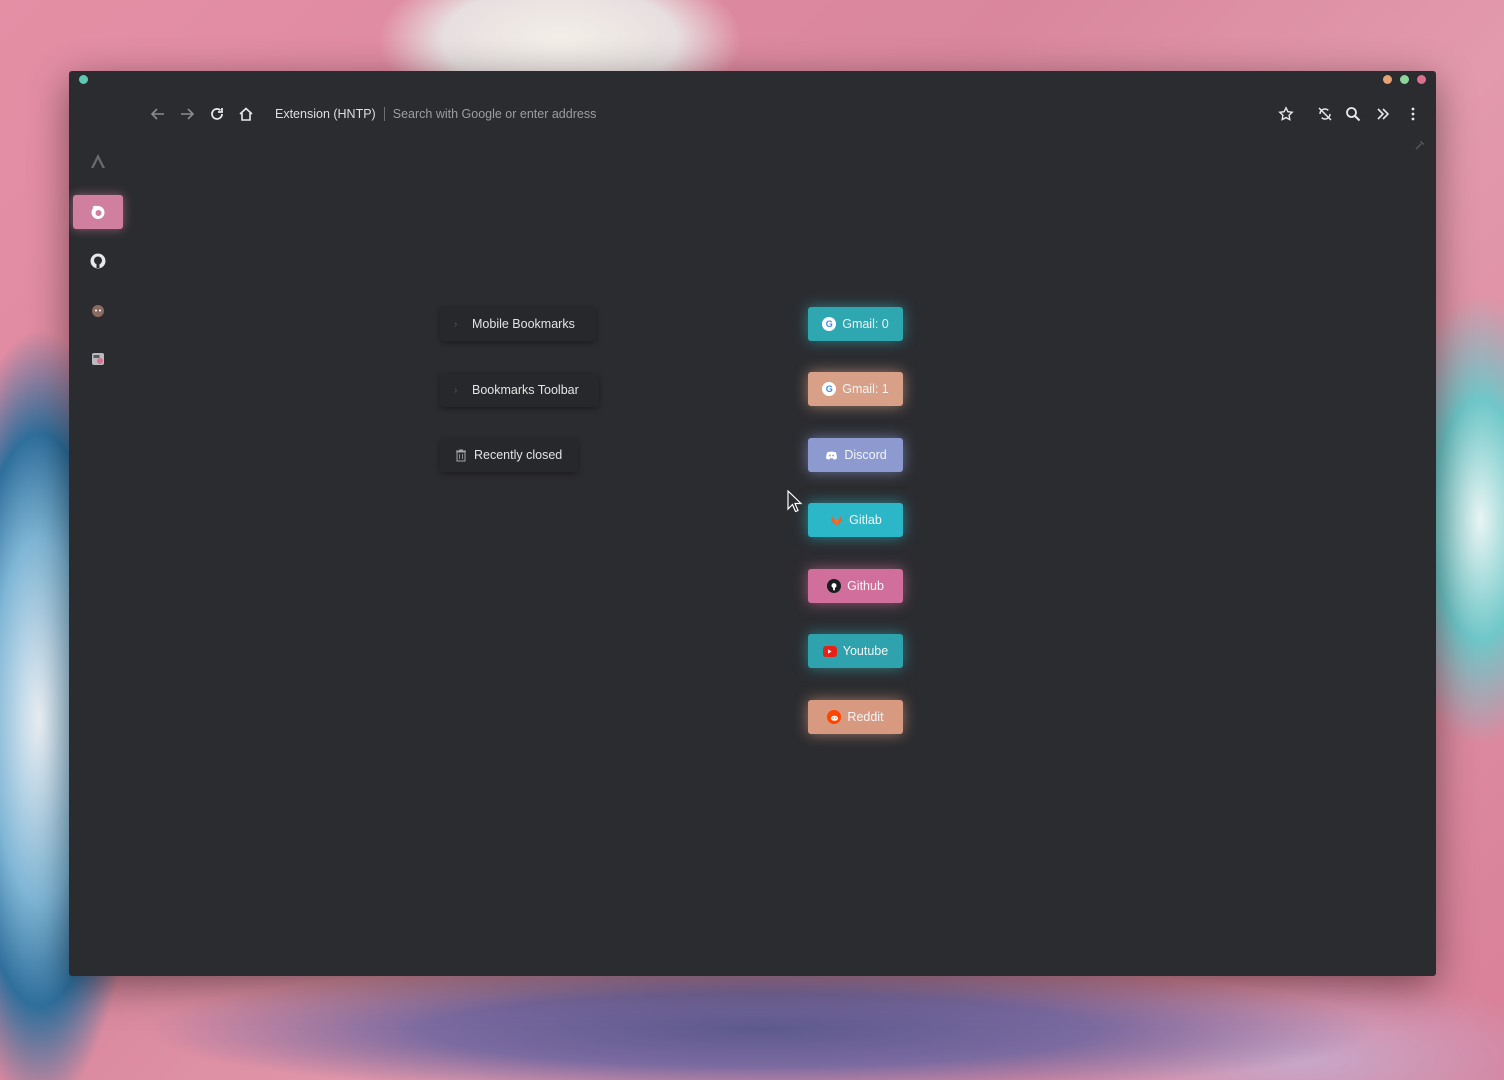  I want to click on address-input, so click(592, 114).